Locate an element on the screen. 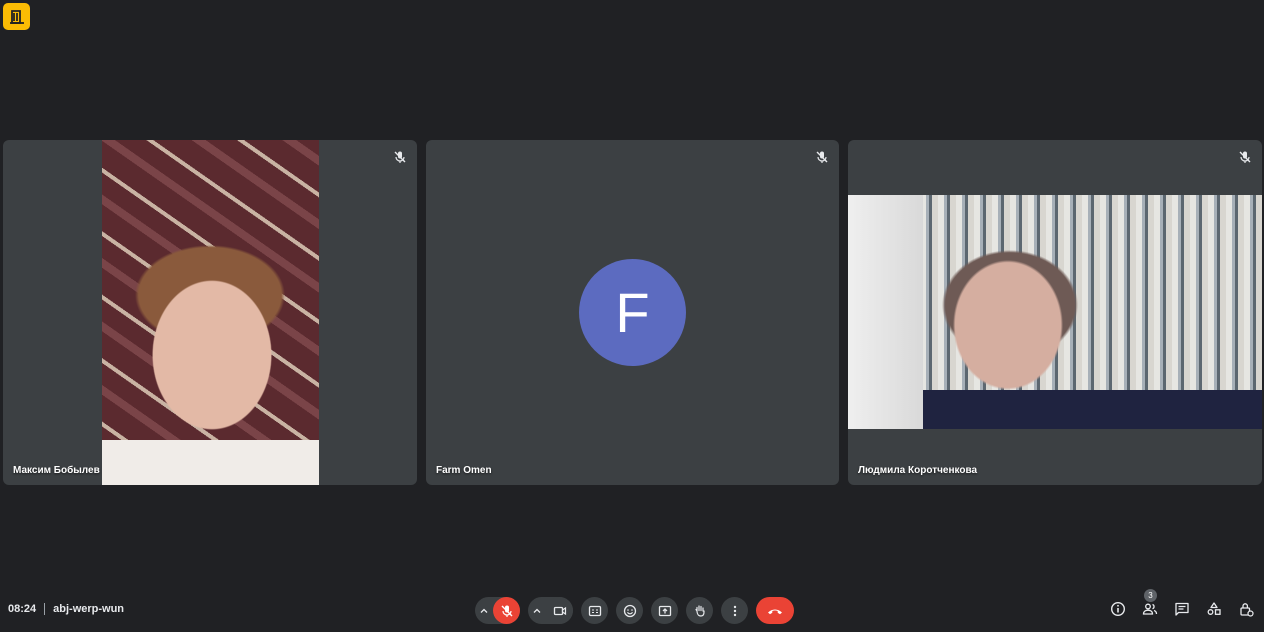  chat-button is located at coordinates (1182, 609).